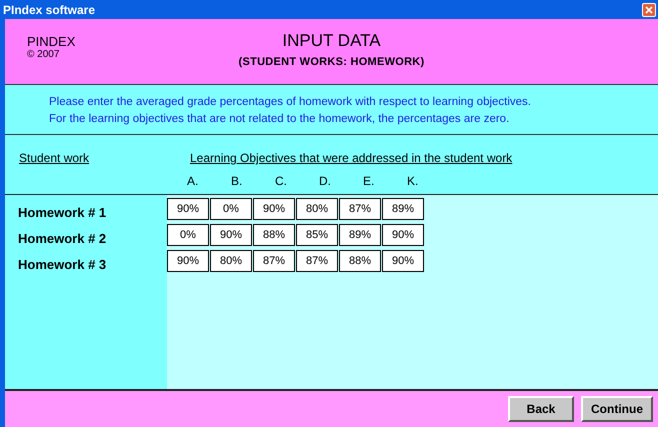  I want to click on nav-button: Continue, so click(617, 409).